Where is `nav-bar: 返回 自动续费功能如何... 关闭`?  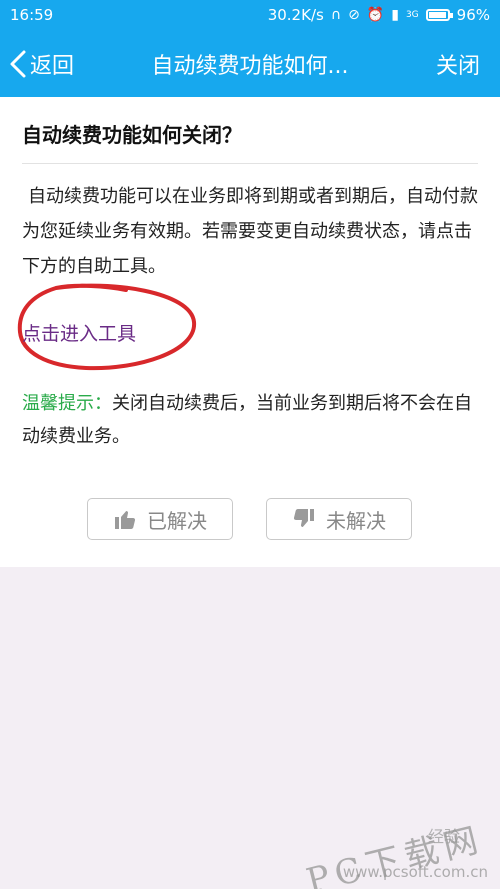
nav-bar: 返回 自动续费功能如何... 关闭 is located at coordinates (250, 63).